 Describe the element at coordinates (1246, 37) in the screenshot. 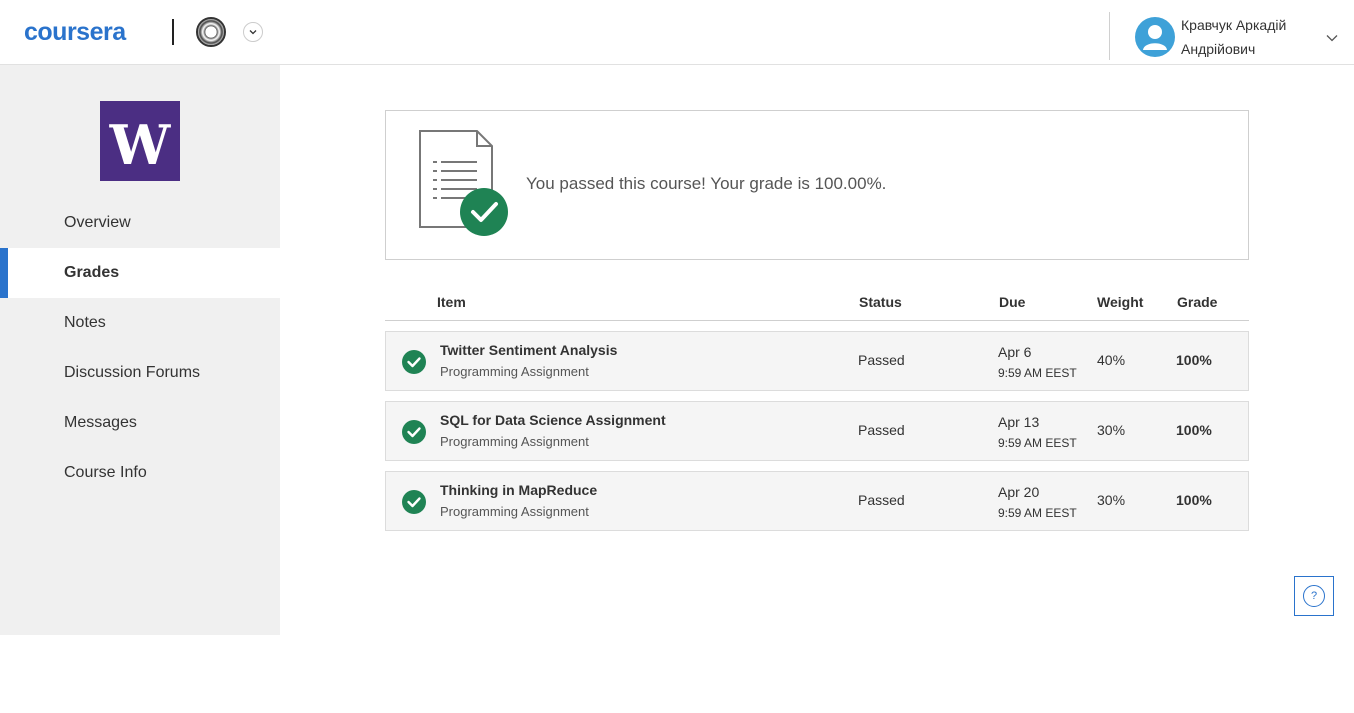

I see `user-name: Кравчук Аркадій Андрійович` at that location.